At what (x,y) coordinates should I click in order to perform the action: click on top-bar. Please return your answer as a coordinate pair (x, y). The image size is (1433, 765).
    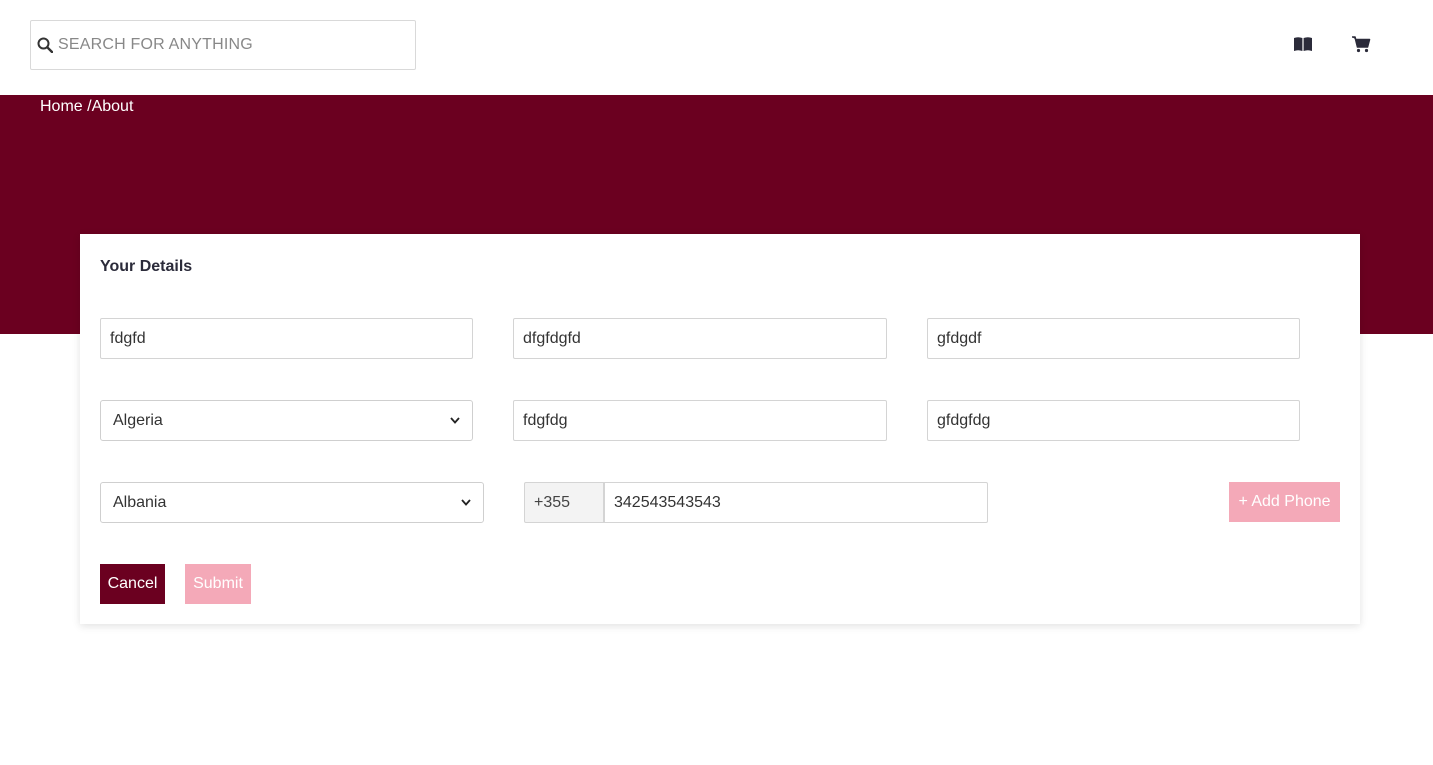
    Looking at the image, I should click on (716, 47).